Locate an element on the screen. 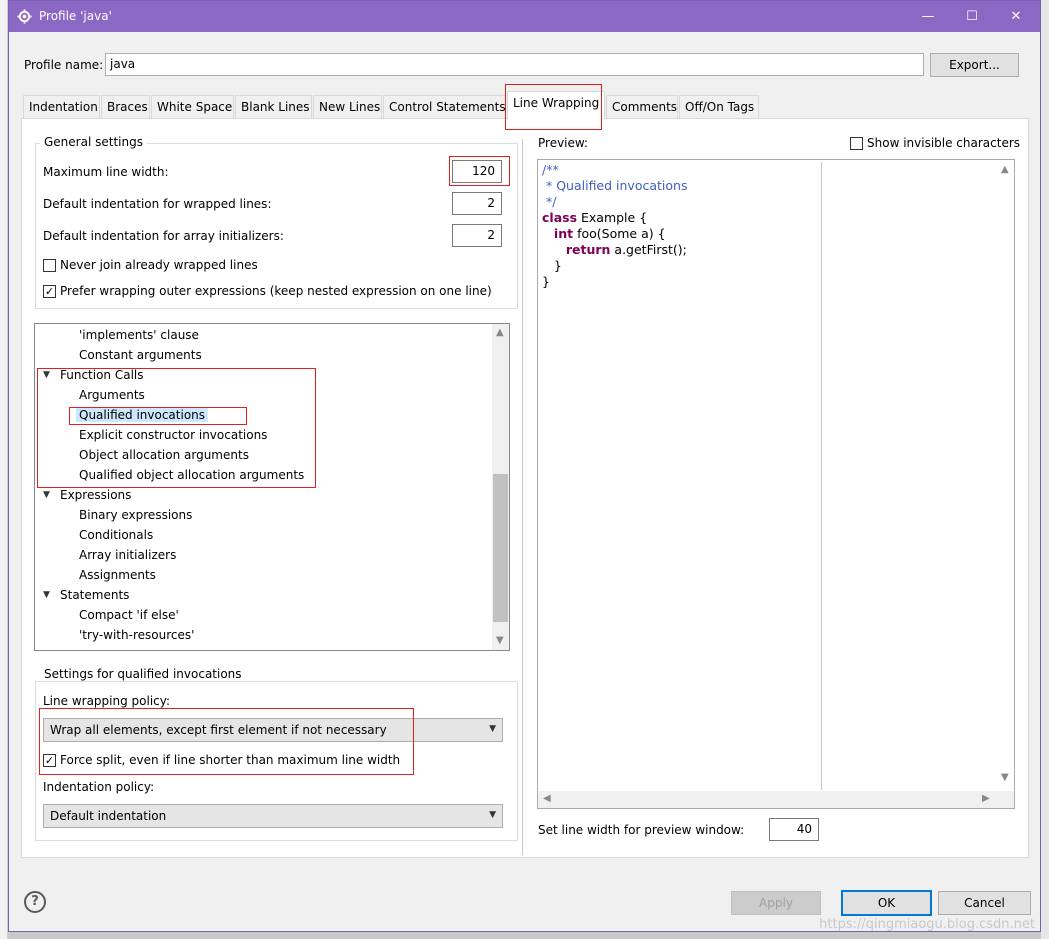 Image resolution: width=1049 pixels, height=939 pixels. tab-new-lines: New Lines is located at coordinates (347, 106).